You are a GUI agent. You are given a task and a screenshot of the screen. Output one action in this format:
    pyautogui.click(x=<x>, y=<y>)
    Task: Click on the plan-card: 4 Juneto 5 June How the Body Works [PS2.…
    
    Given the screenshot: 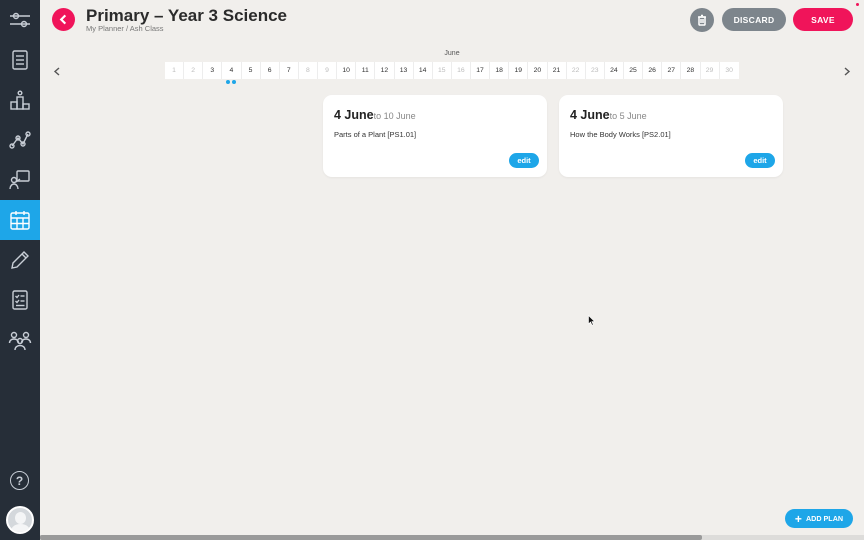 What is the action you would take?
    pyautogui.click(x=671, y=136)
    